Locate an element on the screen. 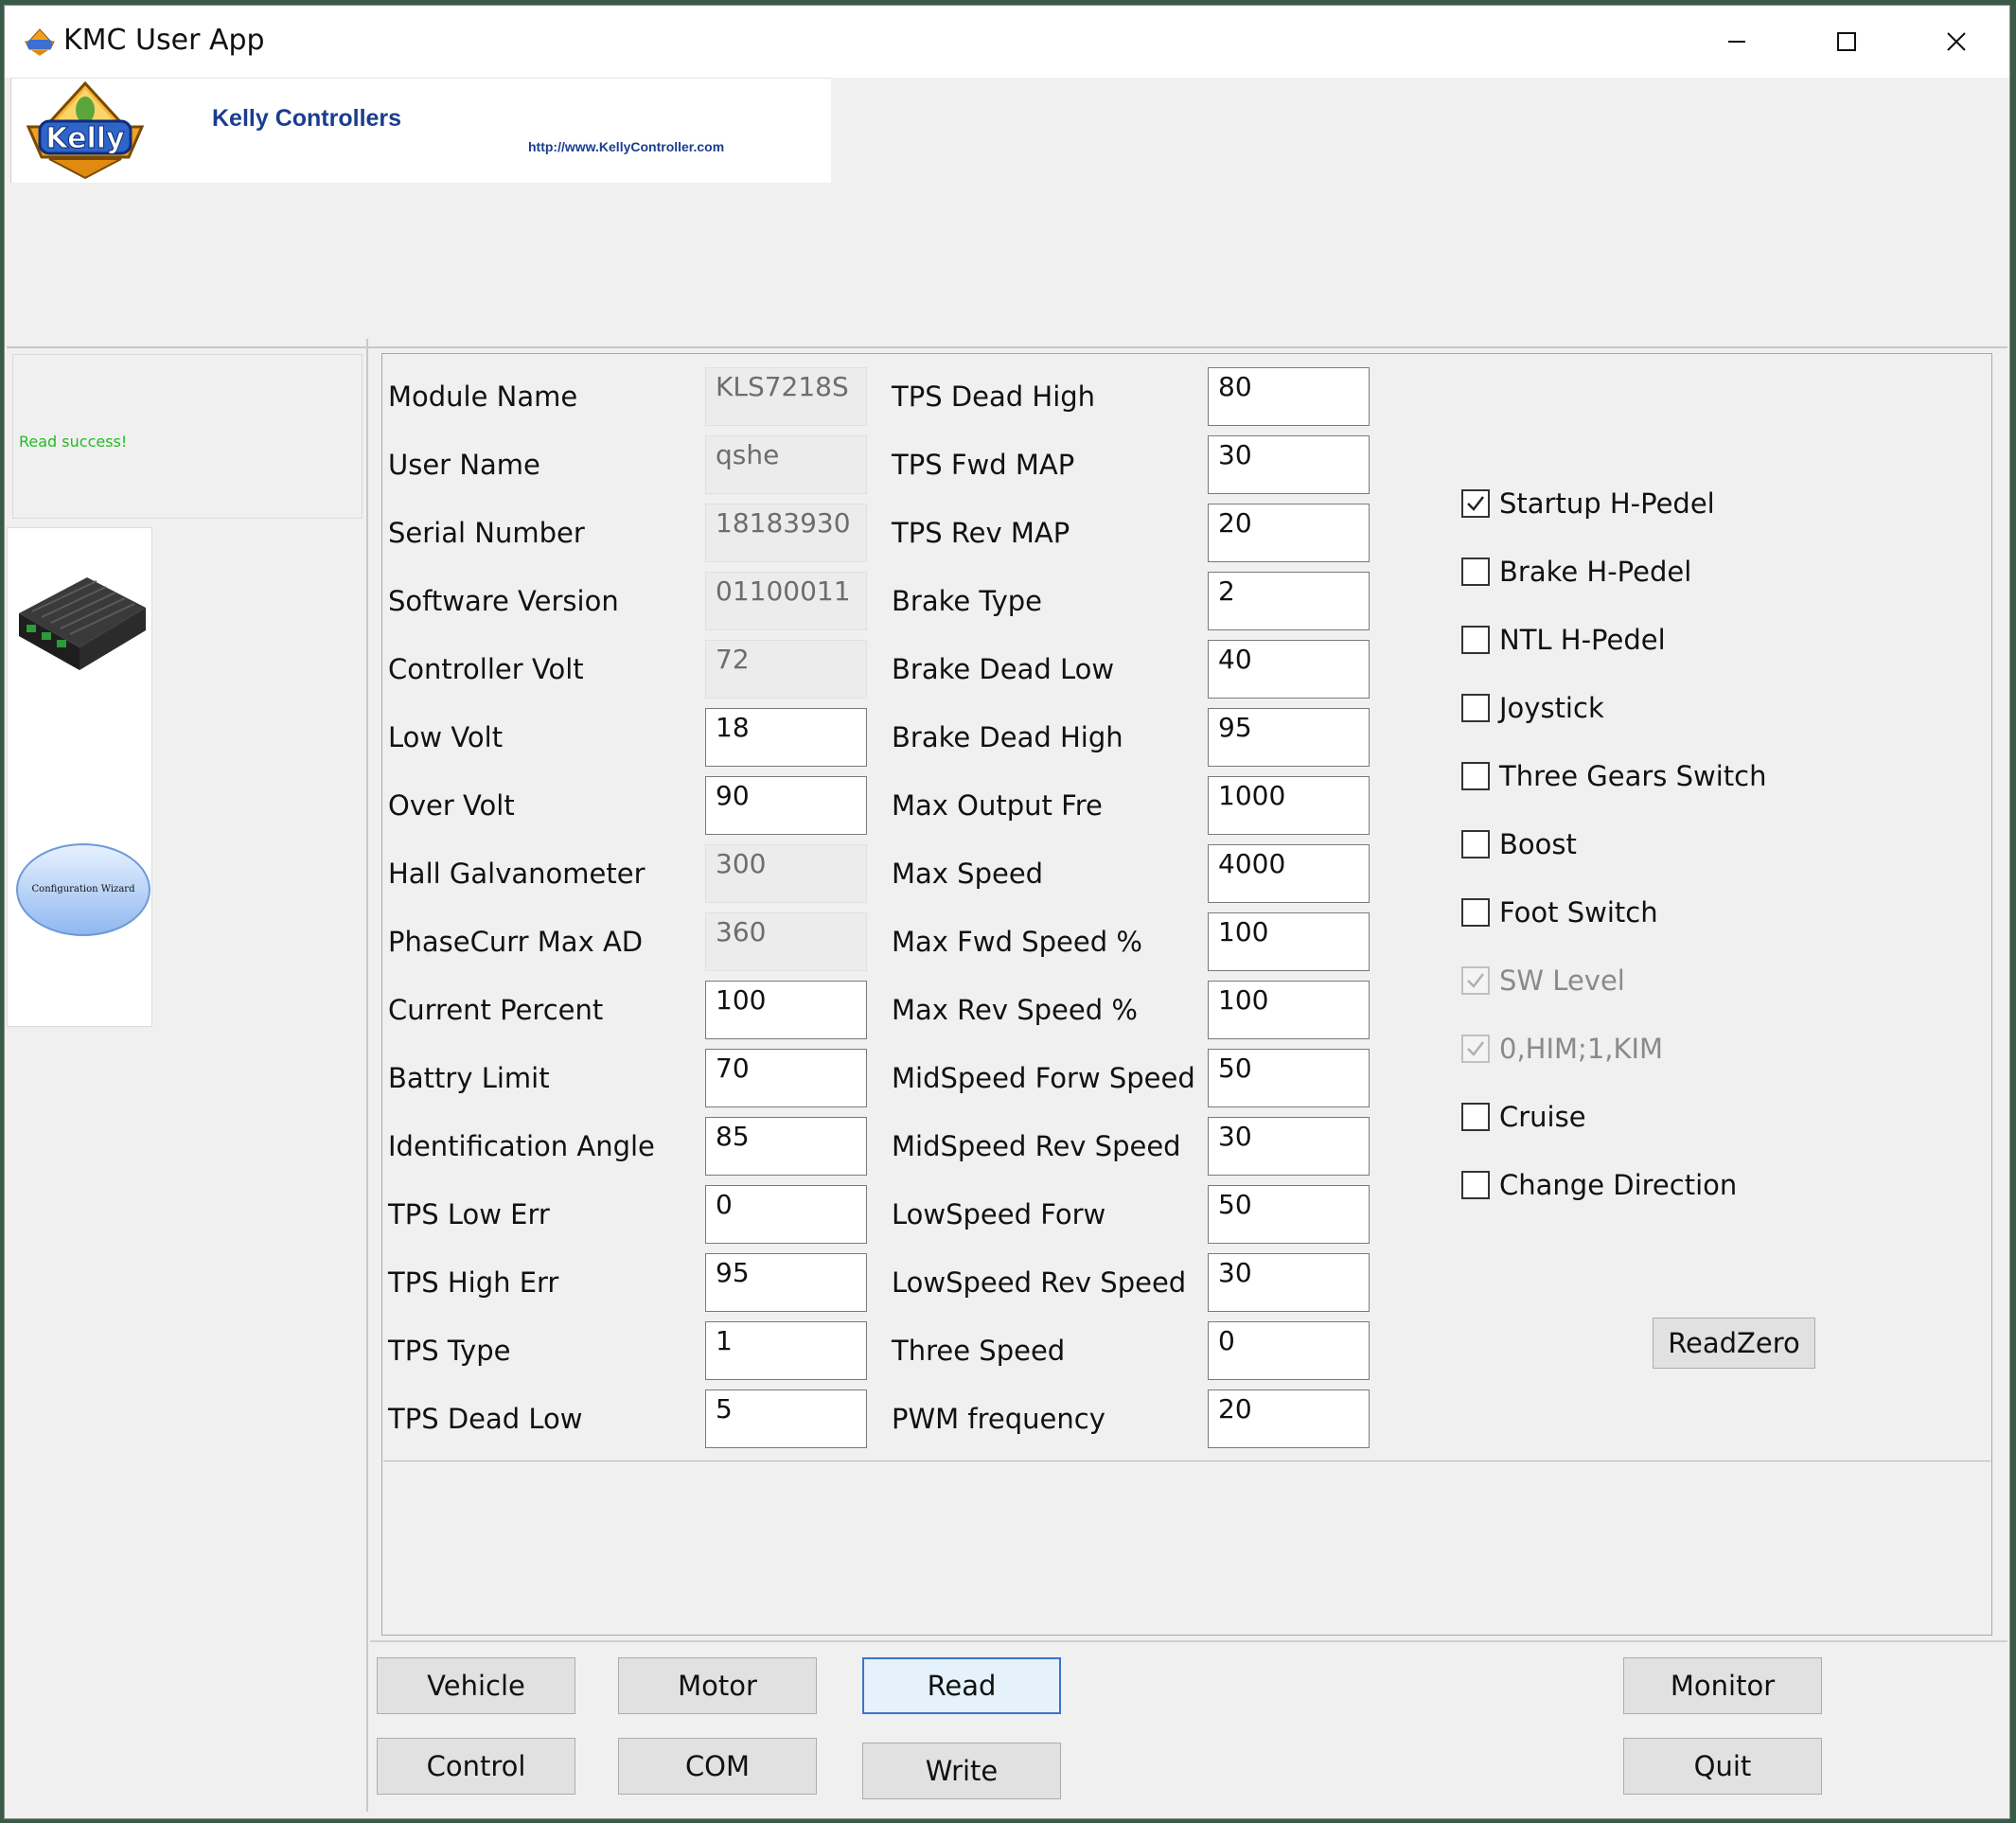 This screenshot has height=1823, width=2016. kelly-logo: Kelly is located at coordinates (85, 130).